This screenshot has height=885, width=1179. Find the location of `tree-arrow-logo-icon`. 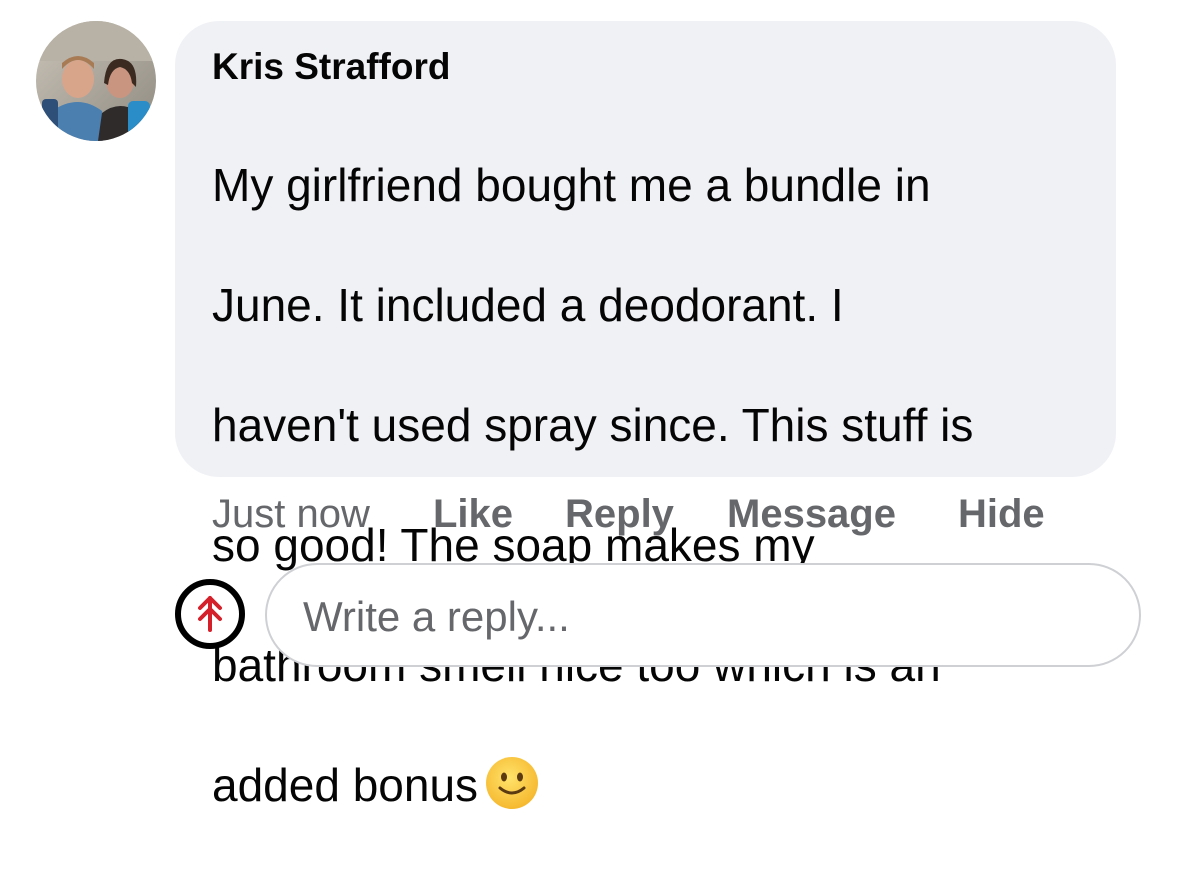

tree-arrow-logo-icon is located at coordinates (210, 614).